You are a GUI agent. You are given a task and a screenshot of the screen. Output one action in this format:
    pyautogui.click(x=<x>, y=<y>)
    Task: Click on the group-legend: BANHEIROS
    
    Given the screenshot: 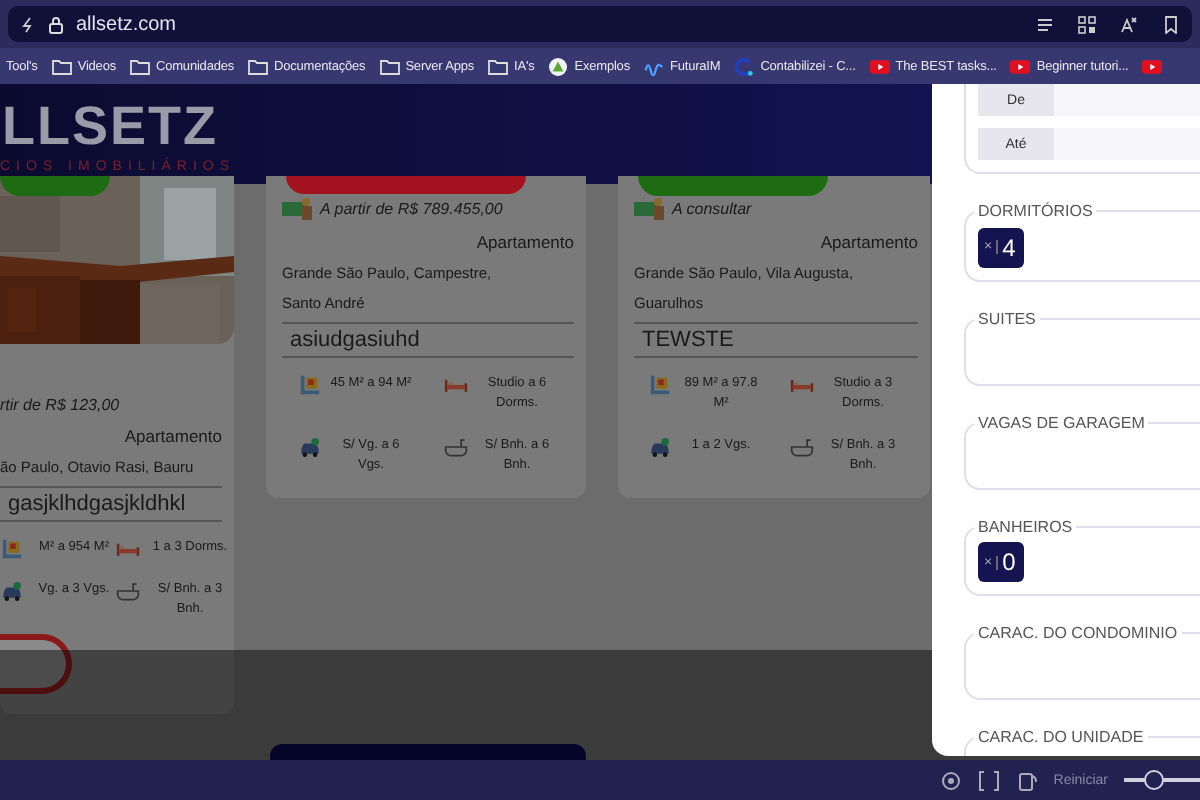 What is the action you would take?
    pyautogui.click(x=1025, y=526)
    